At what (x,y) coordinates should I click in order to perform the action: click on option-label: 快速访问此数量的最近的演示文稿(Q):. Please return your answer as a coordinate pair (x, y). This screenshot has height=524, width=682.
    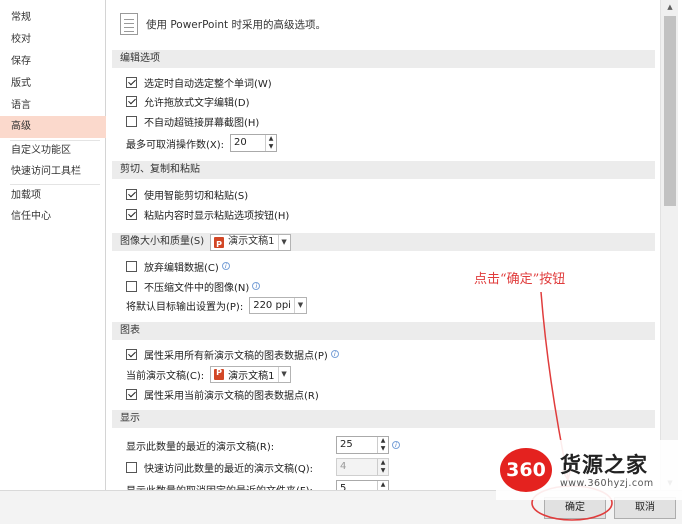
    Looking at the image, I should click on (229, 469).